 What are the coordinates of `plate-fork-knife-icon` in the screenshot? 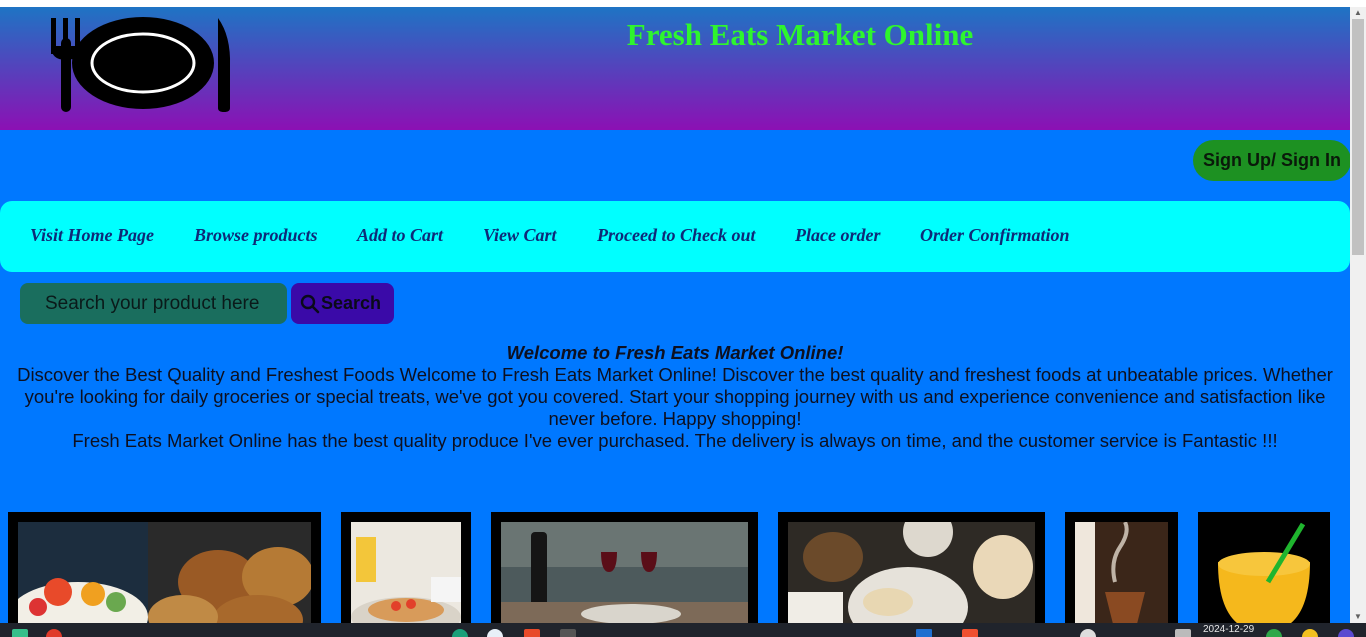 It's located at (141, 66).